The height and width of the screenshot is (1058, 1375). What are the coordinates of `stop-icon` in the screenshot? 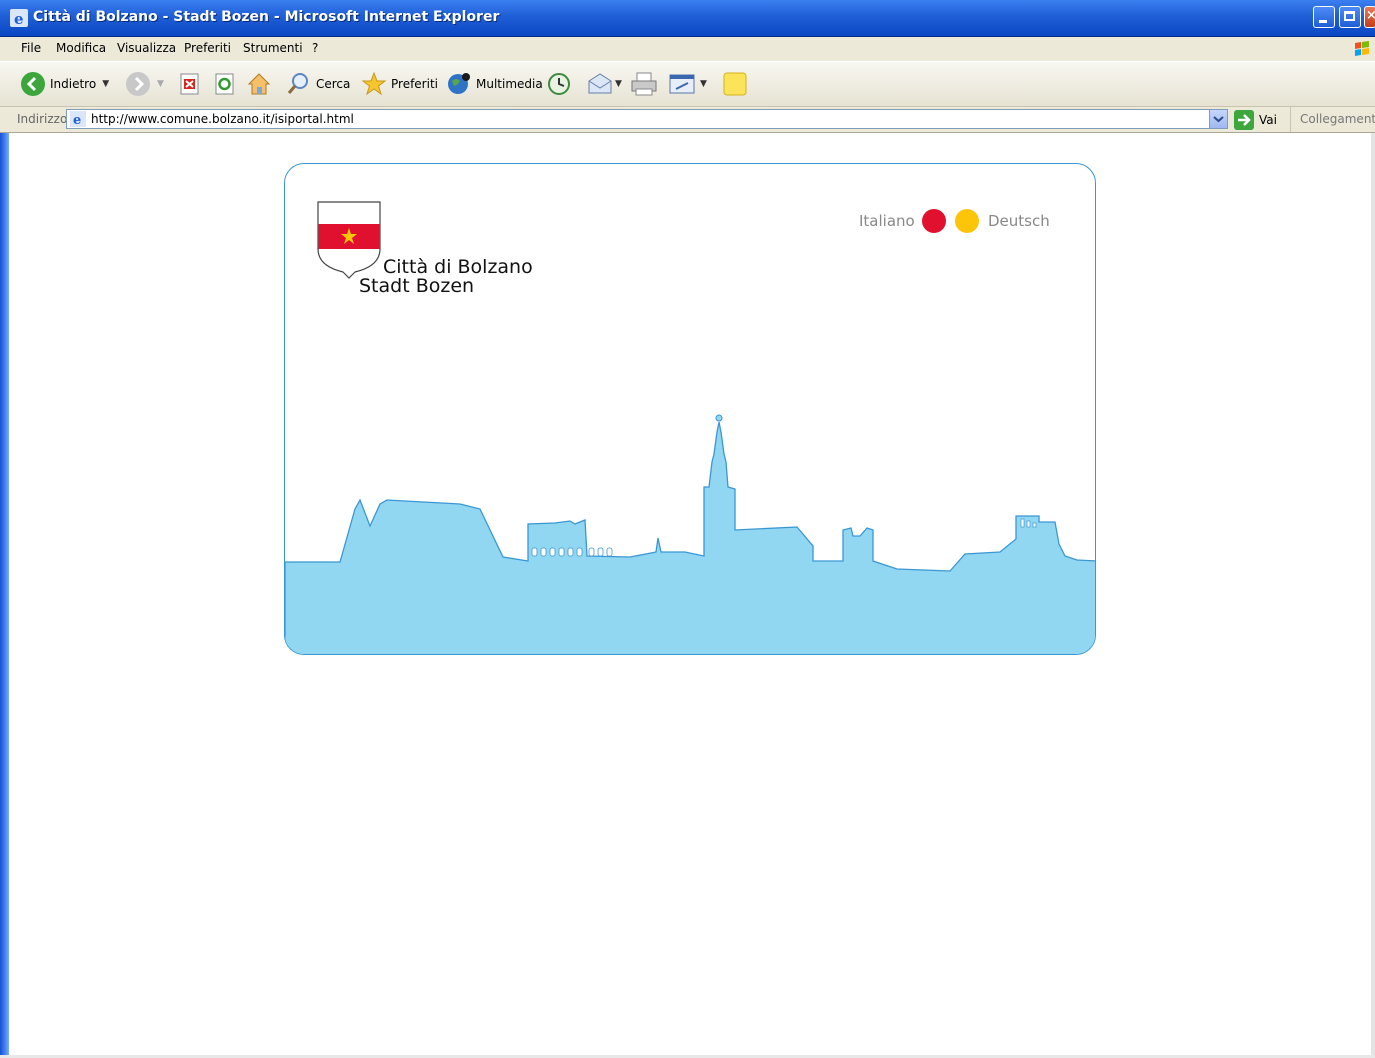 It's located at (189, 84).